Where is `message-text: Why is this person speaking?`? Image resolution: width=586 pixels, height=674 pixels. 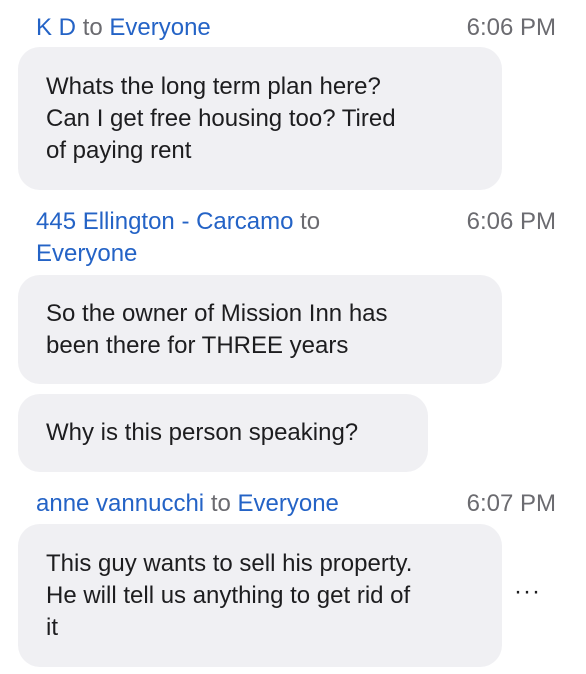
message-text: Why is this person speaking? is located at coordinates (202, 433).